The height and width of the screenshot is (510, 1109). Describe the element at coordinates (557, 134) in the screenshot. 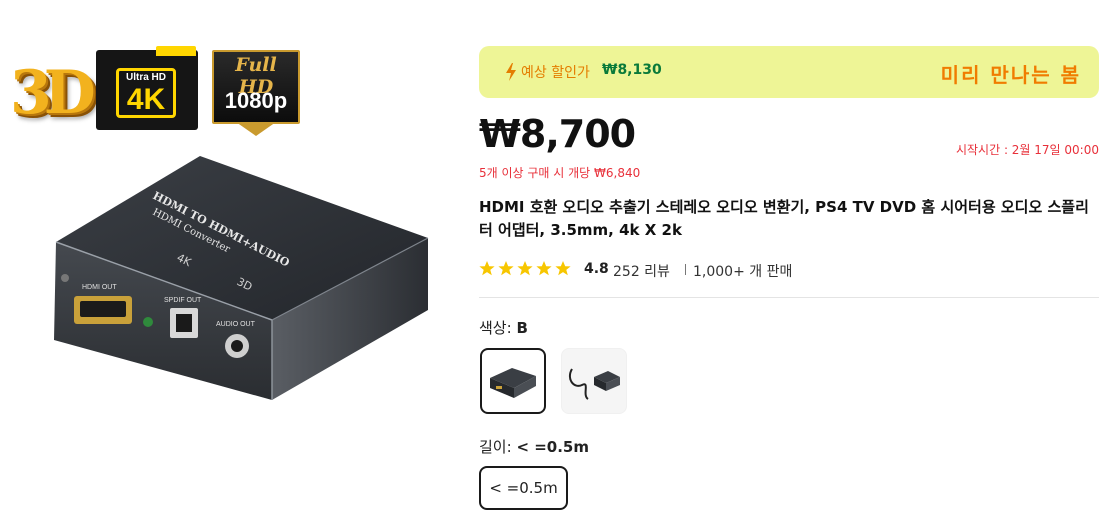

I see `current-price: ₩8,700` at that location.